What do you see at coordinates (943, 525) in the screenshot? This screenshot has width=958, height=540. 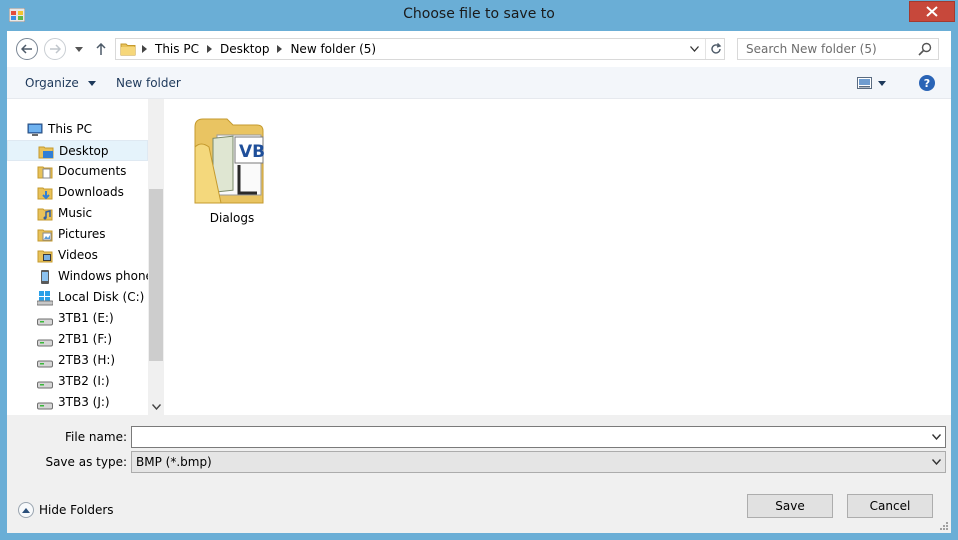 I see `resize-grip-icon` at bounding box center [943, 525].